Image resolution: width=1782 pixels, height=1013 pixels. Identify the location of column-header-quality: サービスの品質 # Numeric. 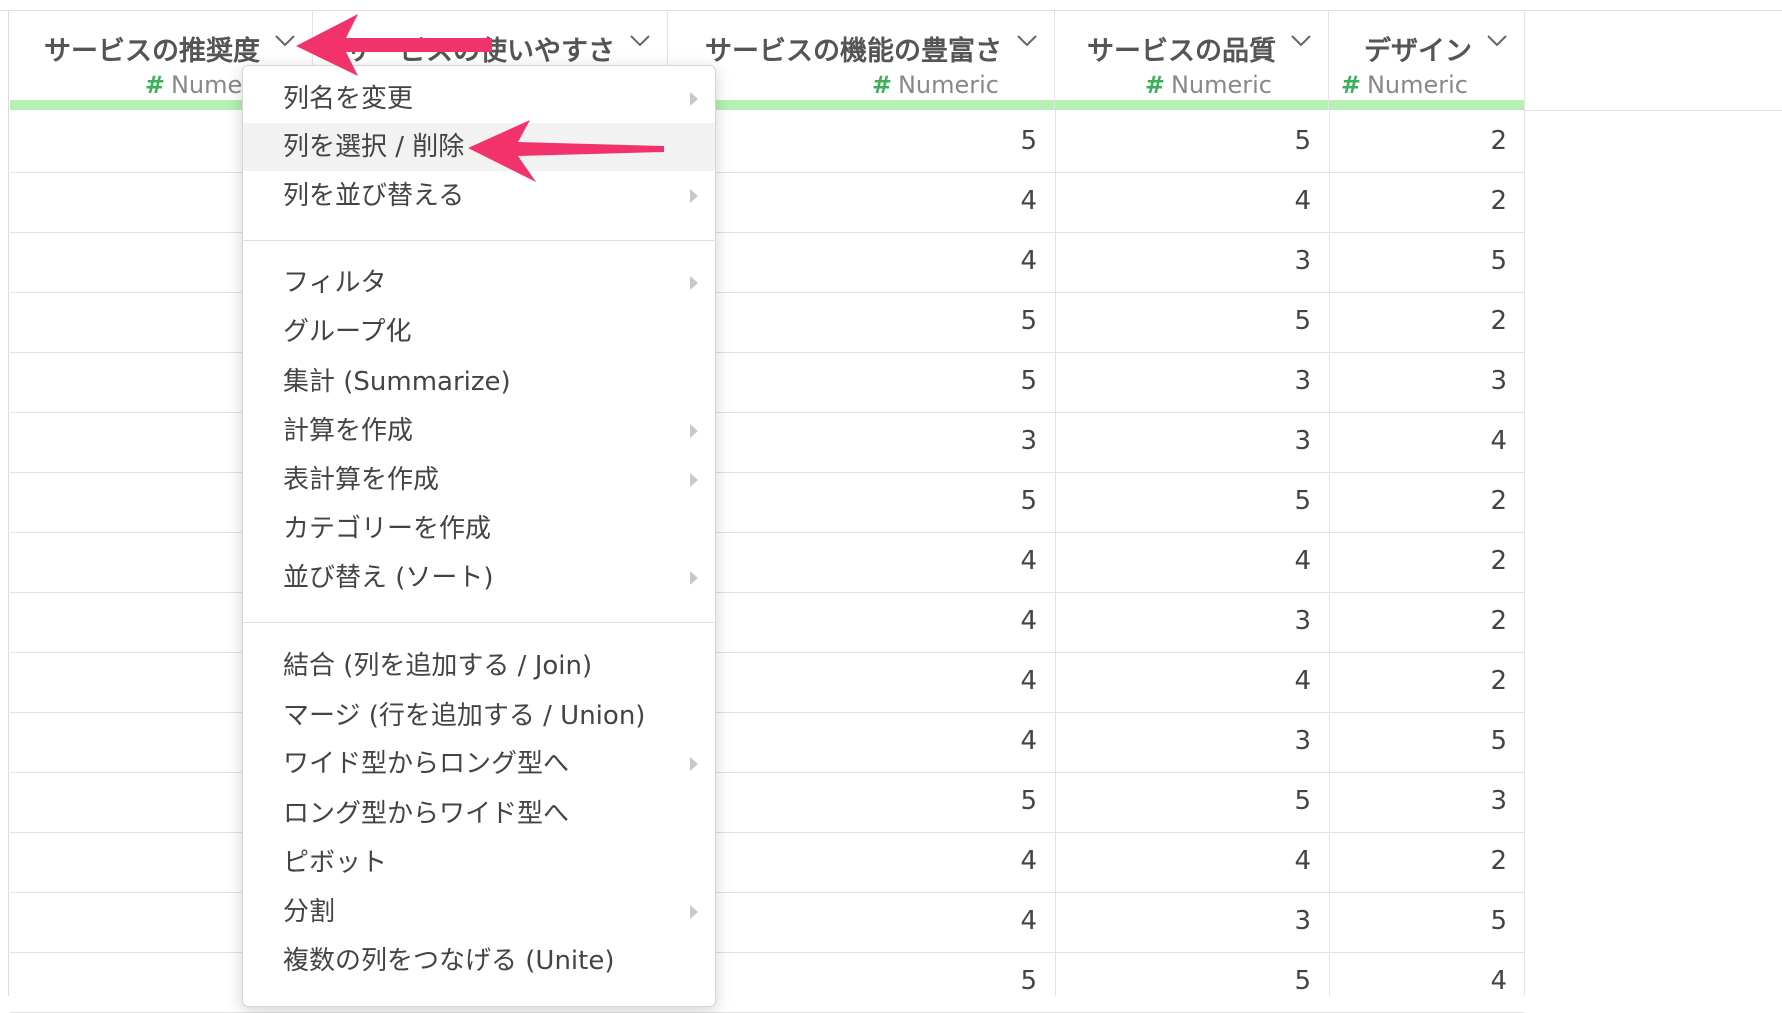
(1192, 60).